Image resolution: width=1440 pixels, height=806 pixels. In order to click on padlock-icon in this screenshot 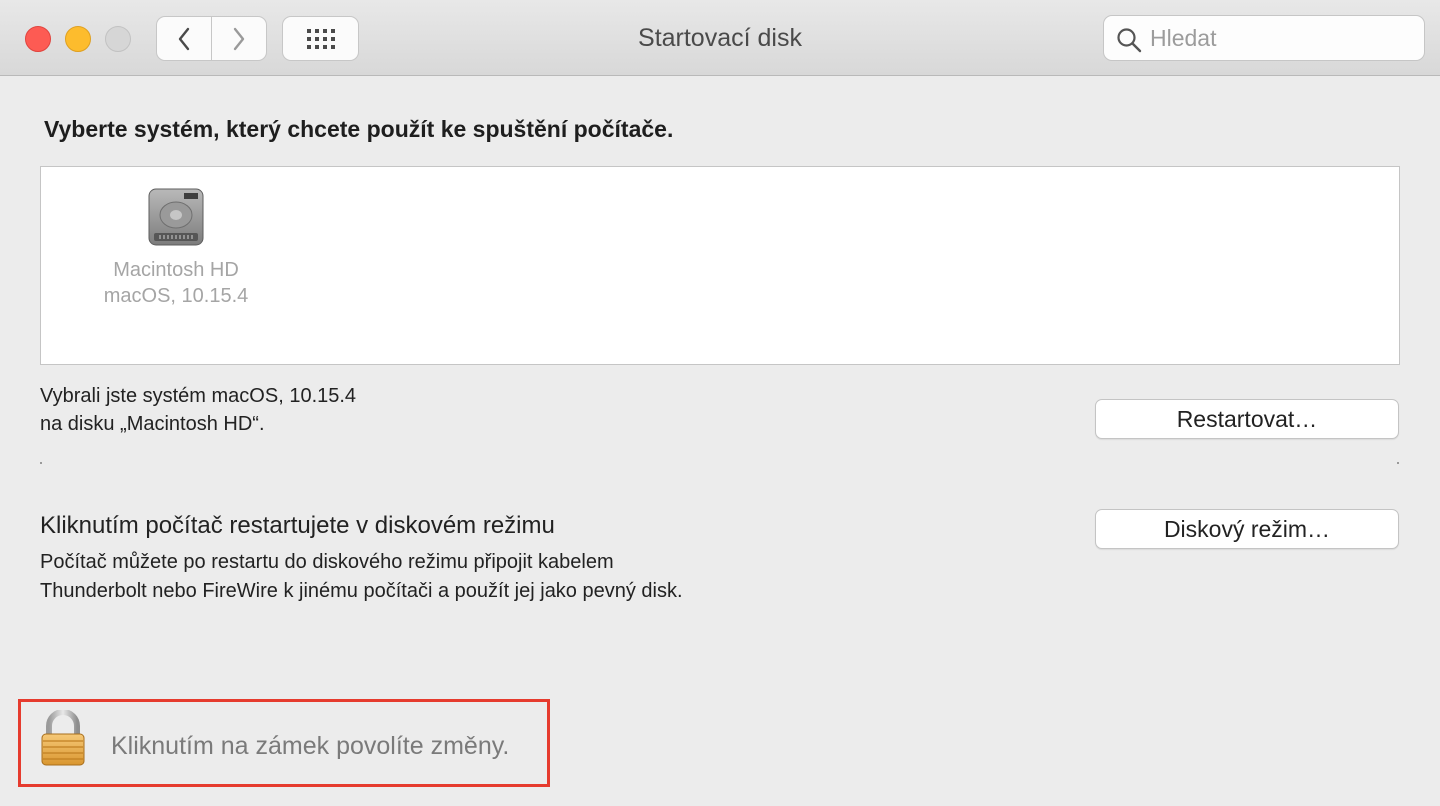, I will do `click(63, 737)`.